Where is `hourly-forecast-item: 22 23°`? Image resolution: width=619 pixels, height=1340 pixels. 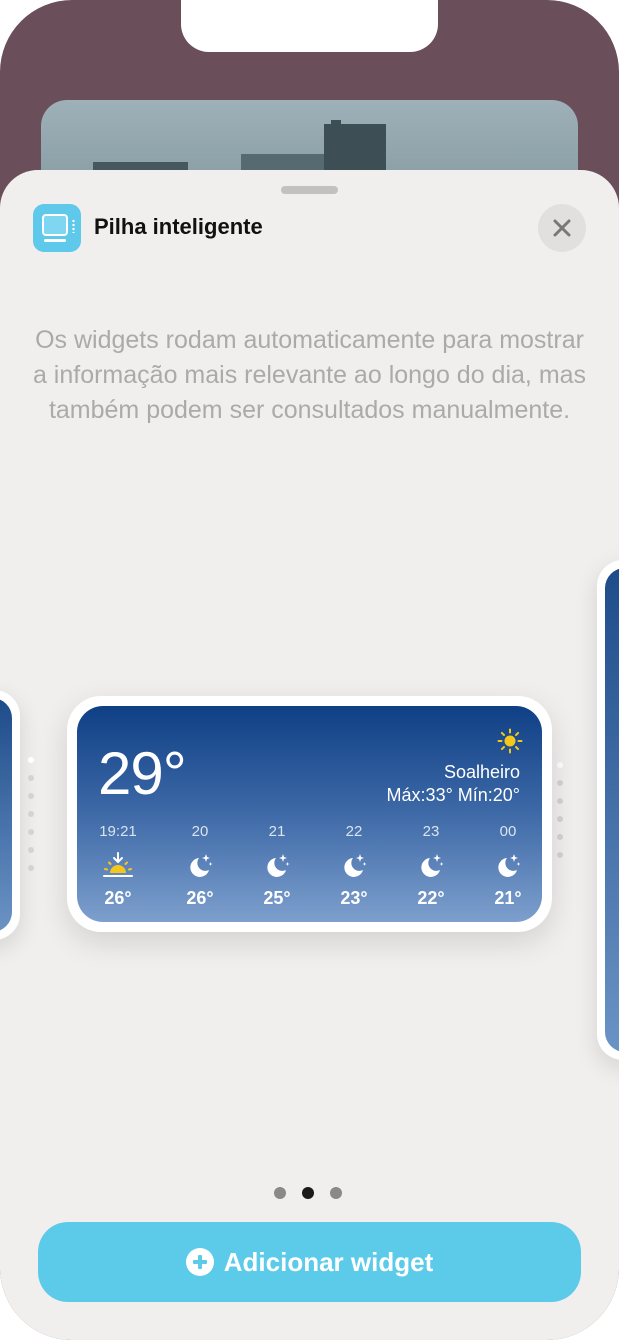 hourly-forecast-item: 22 23° is located at coordinates (354, 866).